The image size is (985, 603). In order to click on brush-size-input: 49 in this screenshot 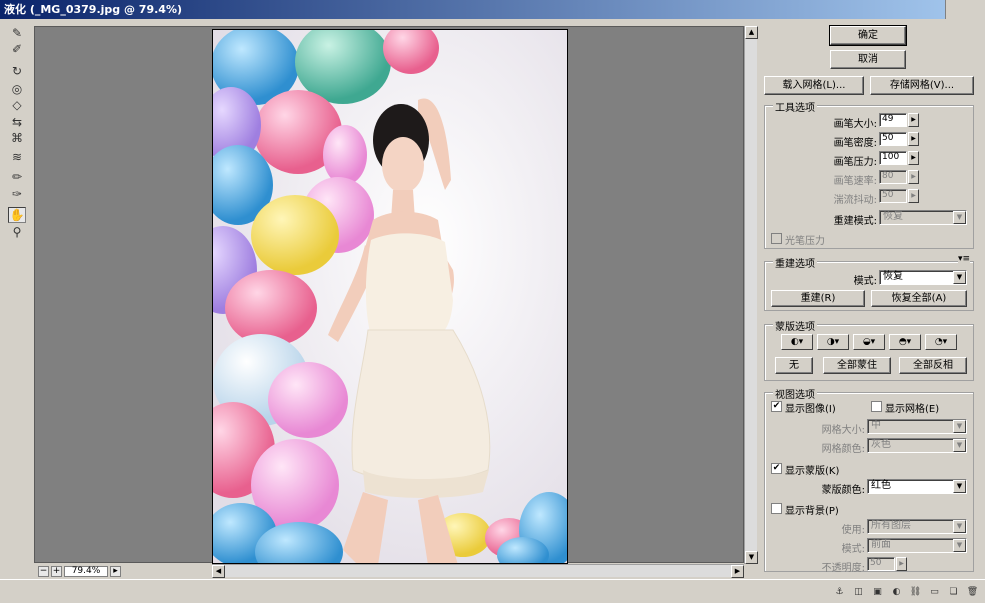, I will do `click(893, 120)`.